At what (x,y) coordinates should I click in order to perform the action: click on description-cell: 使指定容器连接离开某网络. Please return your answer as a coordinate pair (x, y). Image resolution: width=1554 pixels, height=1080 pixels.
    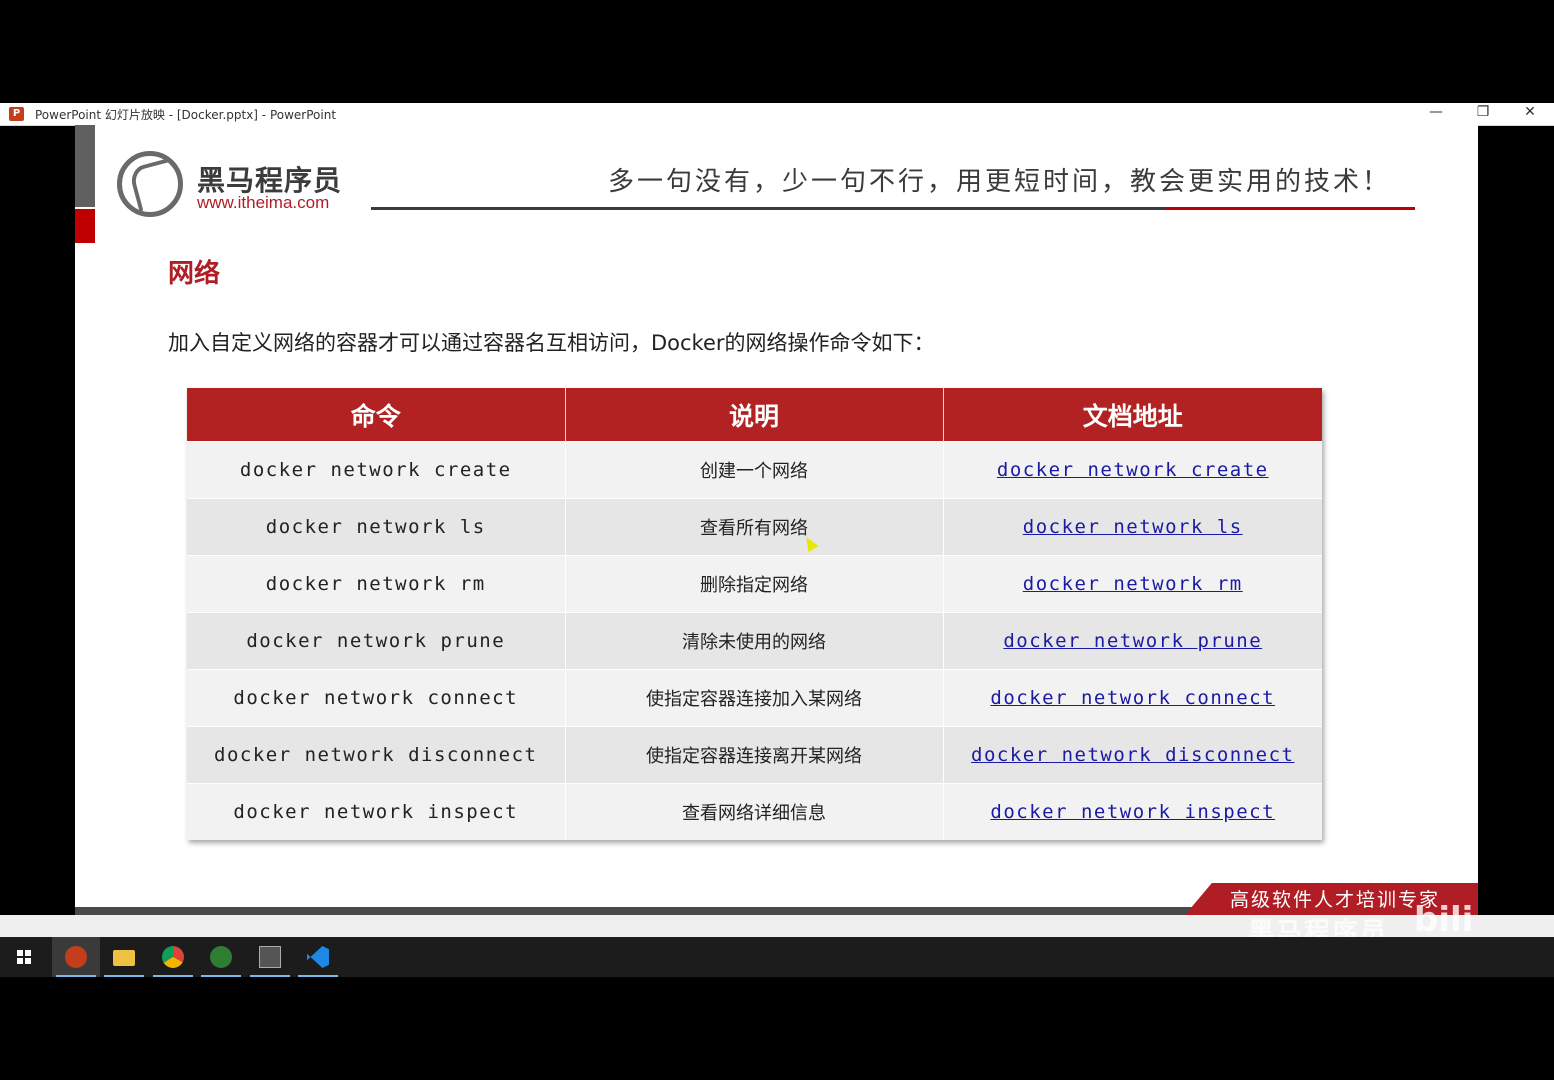
    Looking at the image, I should click on (754, 755).